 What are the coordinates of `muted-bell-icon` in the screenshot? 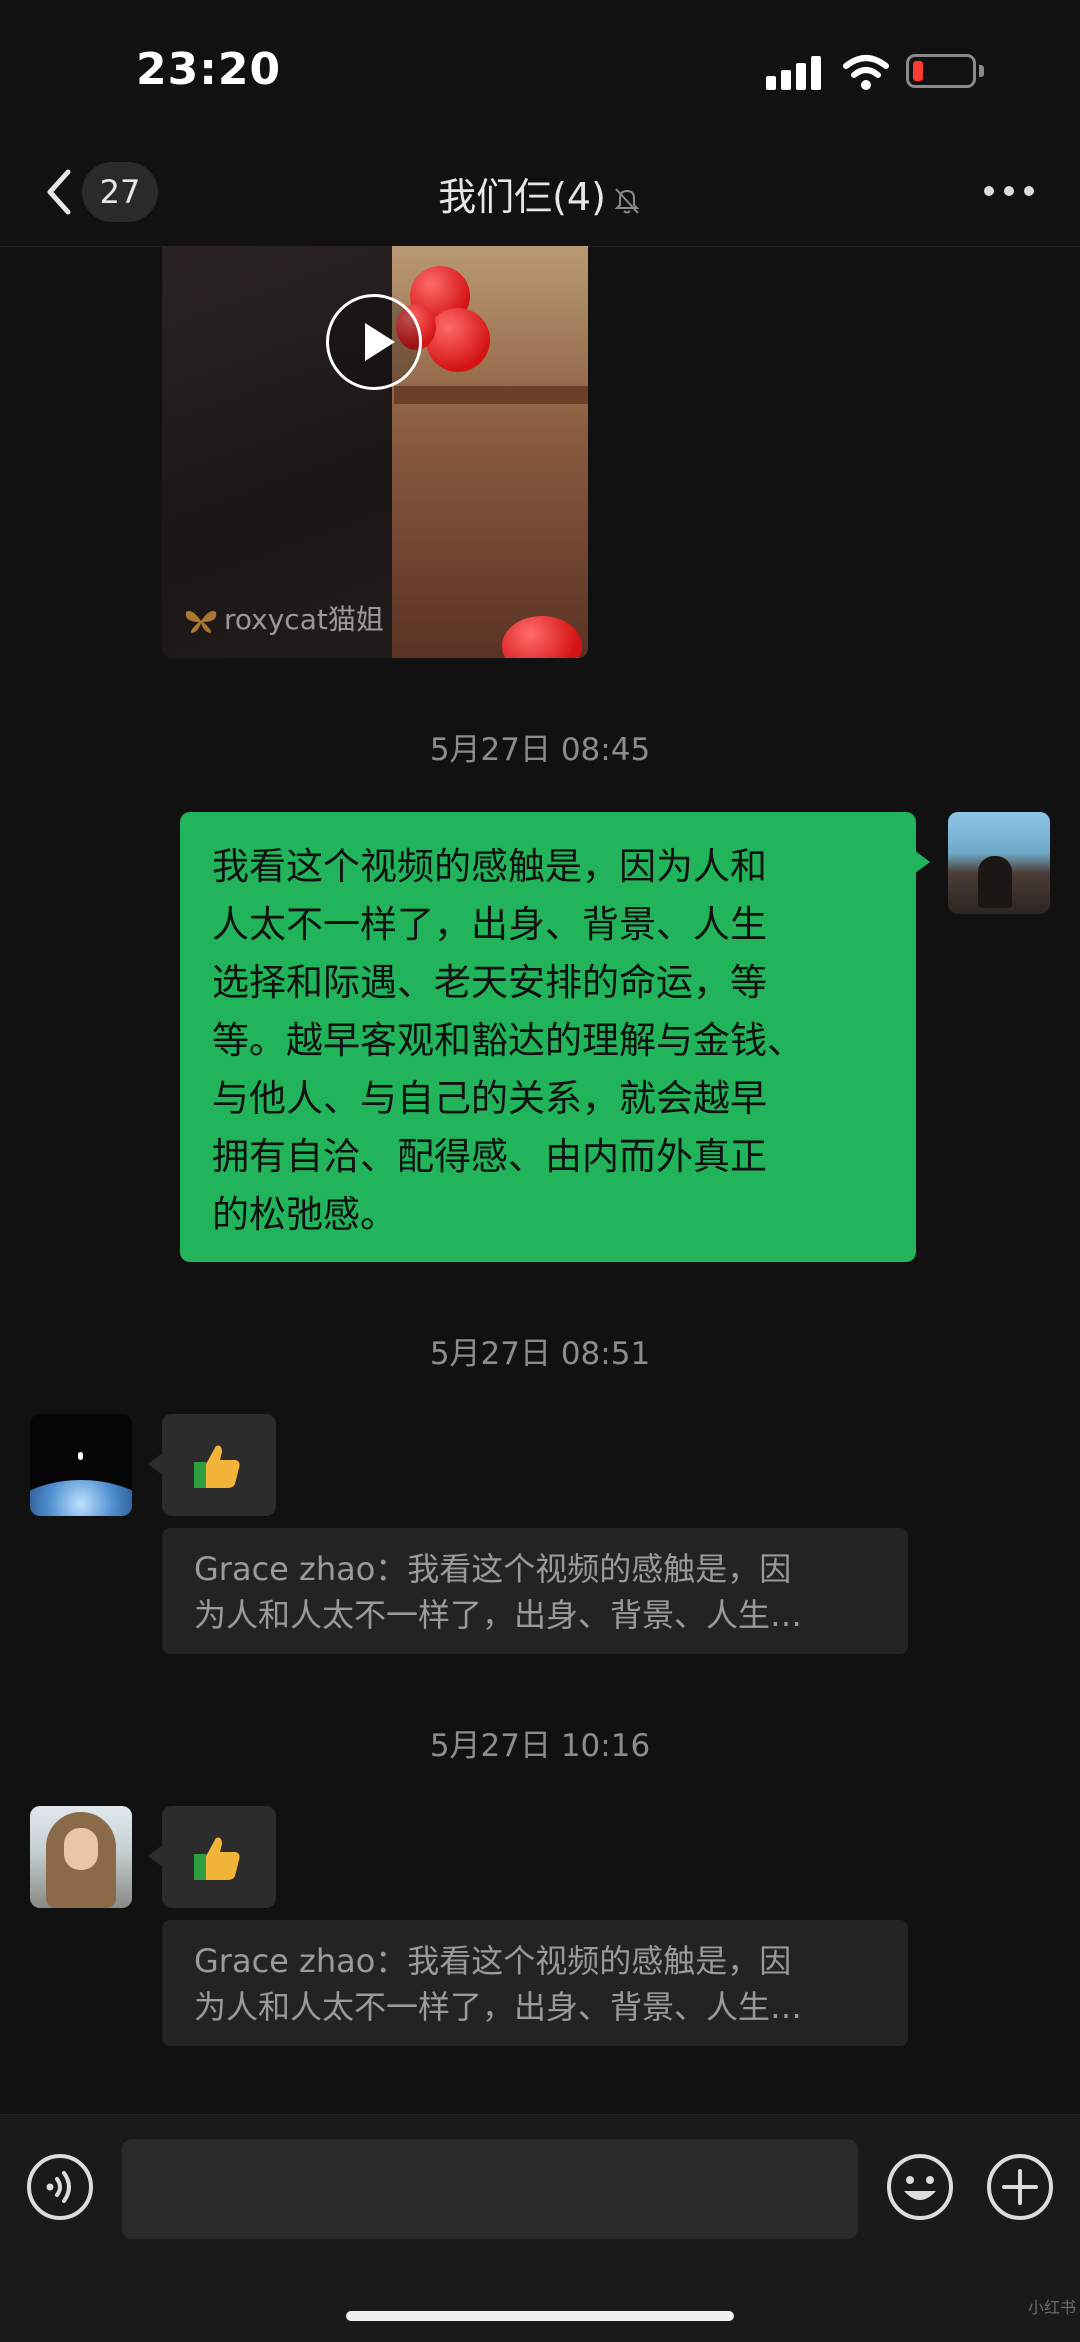 It's located at (627, 200).